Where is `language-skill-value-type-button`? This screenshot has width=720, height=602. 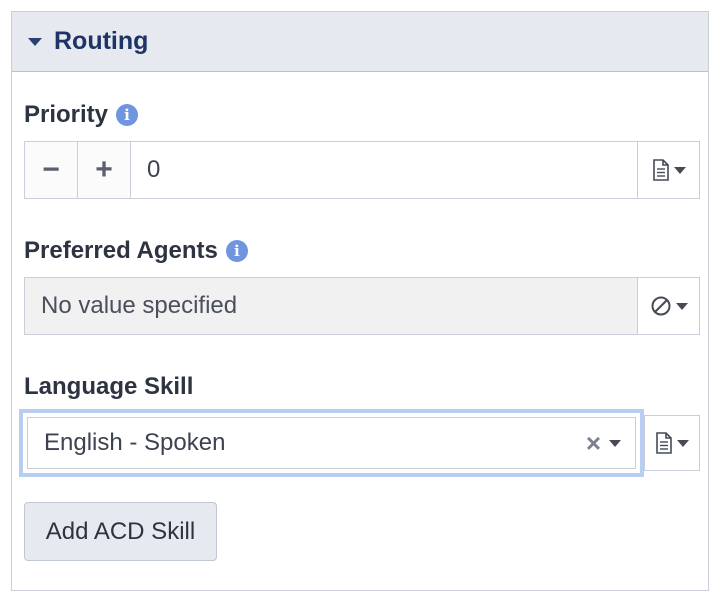
language-skill-value-type-button is located at coordinates (672, 443).